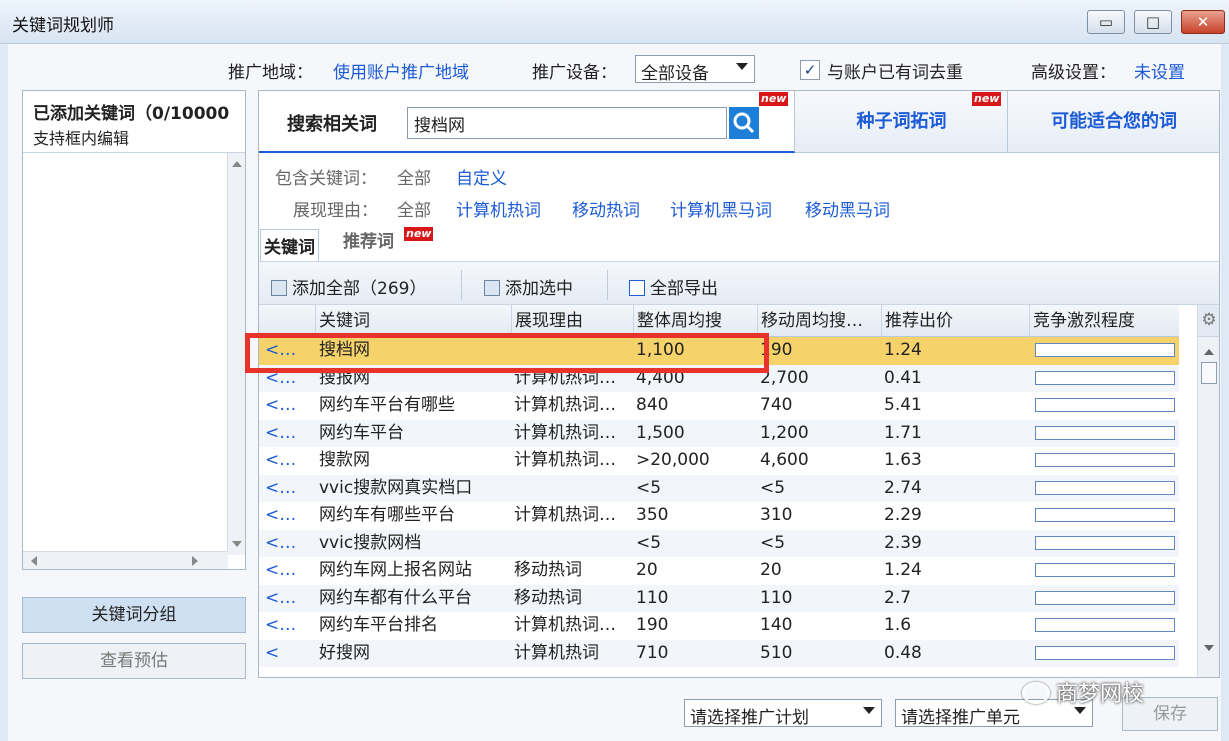 This screenshot has height=741, width=1229. What do you see at coordinates (1036, 693) in the screenshot?
I see `wechat-icon` at bounding box center [1036, 693].